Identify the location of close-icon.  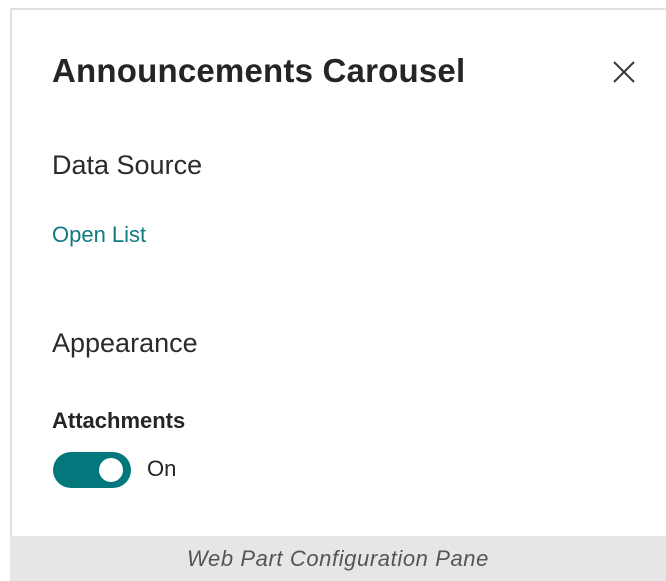
(624, 72).